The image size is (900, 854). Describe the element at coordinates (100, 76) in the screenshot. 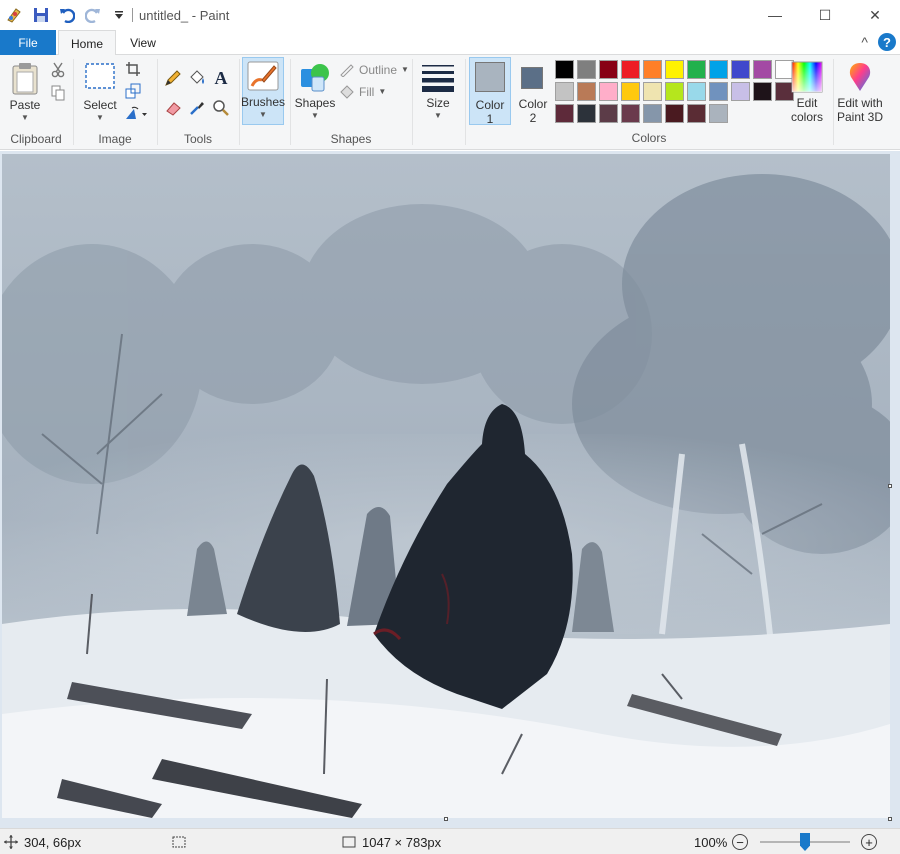

I see `select-icon` at that location.